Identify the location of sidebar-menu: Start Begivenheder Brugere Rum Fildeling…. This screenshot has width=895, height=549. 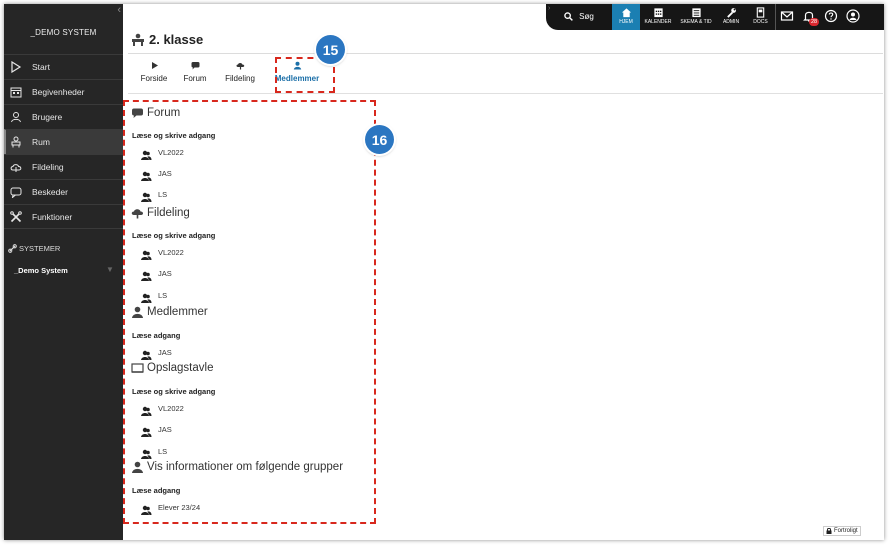
(63, 141).